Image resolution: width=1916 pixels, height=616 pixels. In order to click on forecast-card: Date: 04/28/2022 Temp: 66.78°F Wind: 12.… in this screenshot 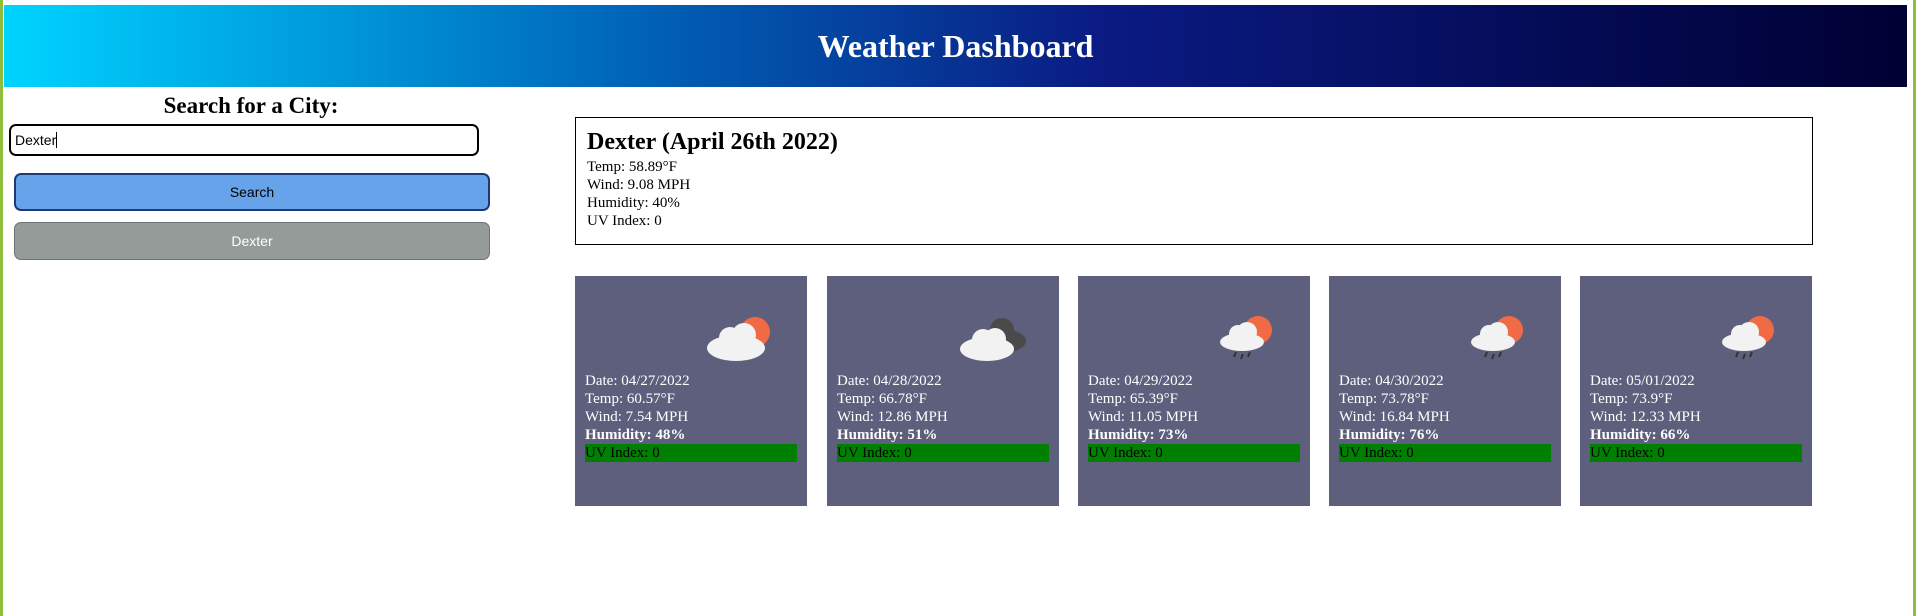, I will do `click(943, 391)`.